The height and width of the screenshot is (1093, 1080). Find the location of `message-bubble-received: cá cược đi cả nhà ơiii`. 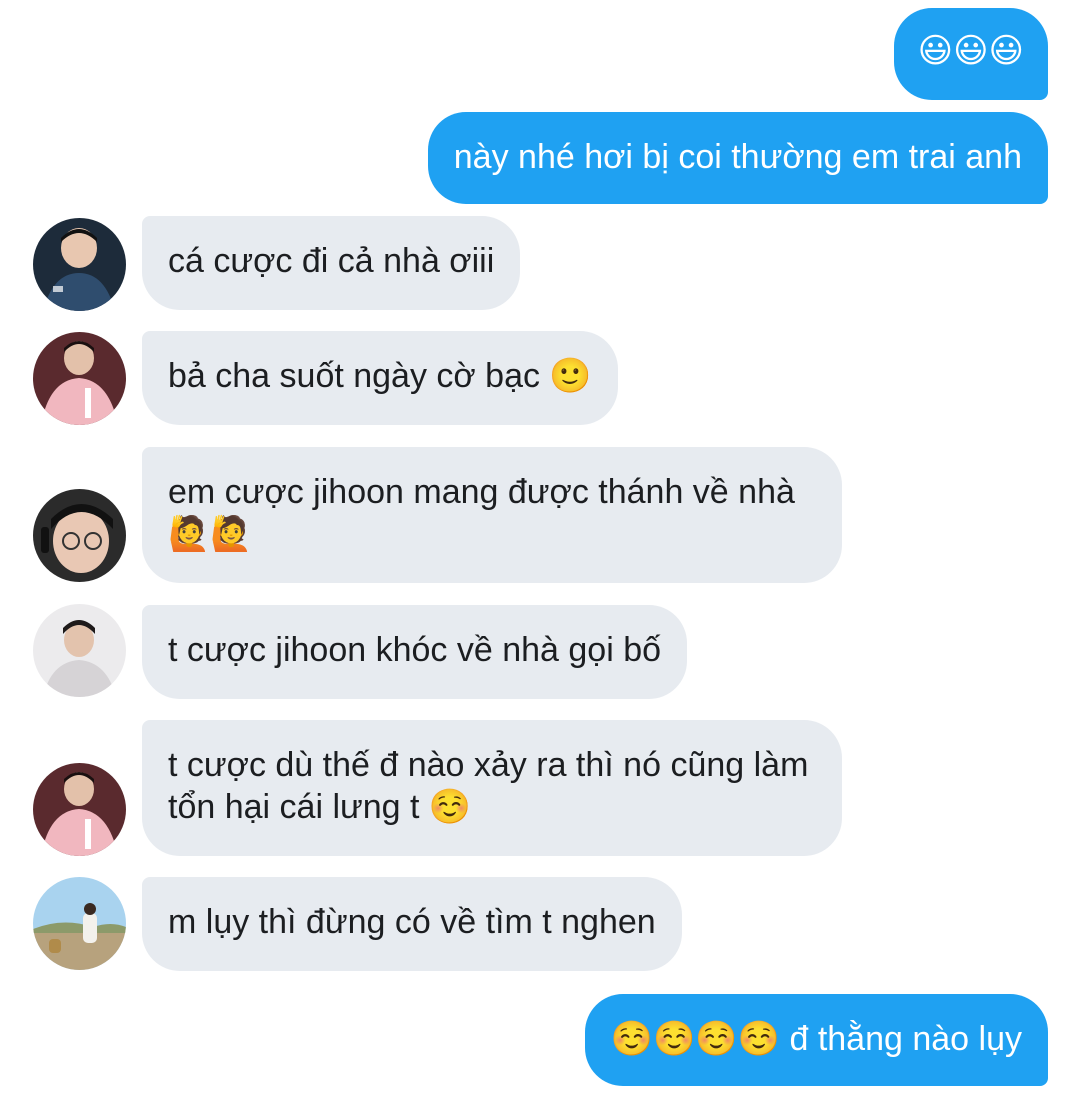

message-bubble-received: cá cược đi cả nhà ơiii is located at coordinates (331, 263).